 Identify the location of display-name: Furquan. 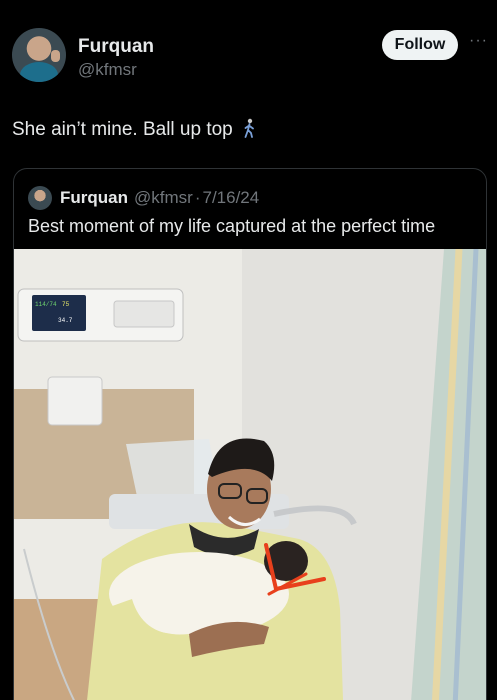
(116, 47).